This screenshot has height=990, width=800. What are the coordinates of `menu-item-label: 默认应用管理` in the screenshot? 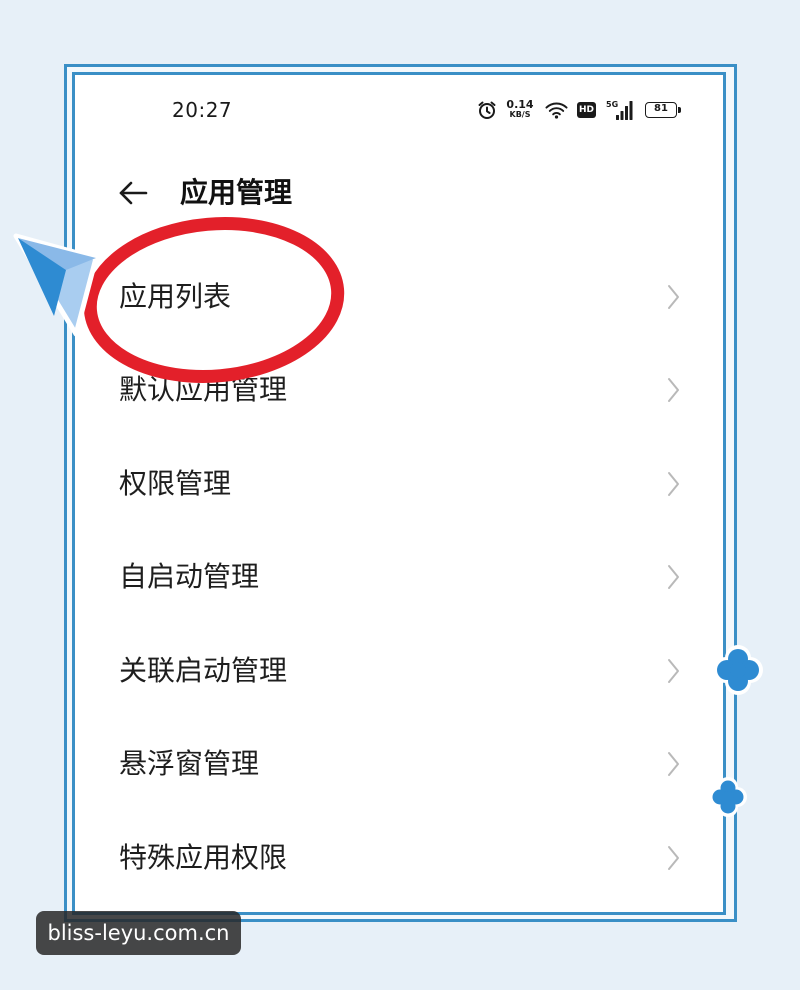 It's located at (203, 390).